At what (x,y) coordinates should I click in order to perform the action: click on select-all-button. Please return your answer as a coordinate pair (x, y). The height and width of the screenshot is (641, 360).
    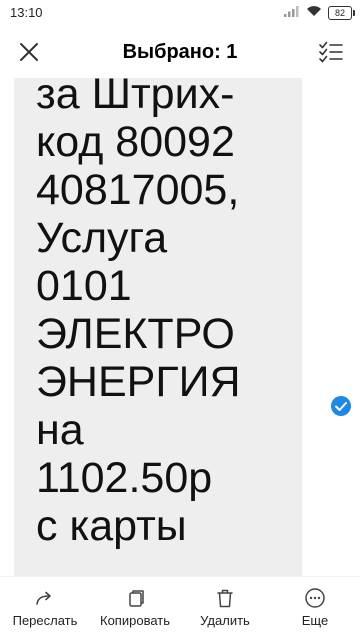
    Looking at the image, I should click on (331, 52).